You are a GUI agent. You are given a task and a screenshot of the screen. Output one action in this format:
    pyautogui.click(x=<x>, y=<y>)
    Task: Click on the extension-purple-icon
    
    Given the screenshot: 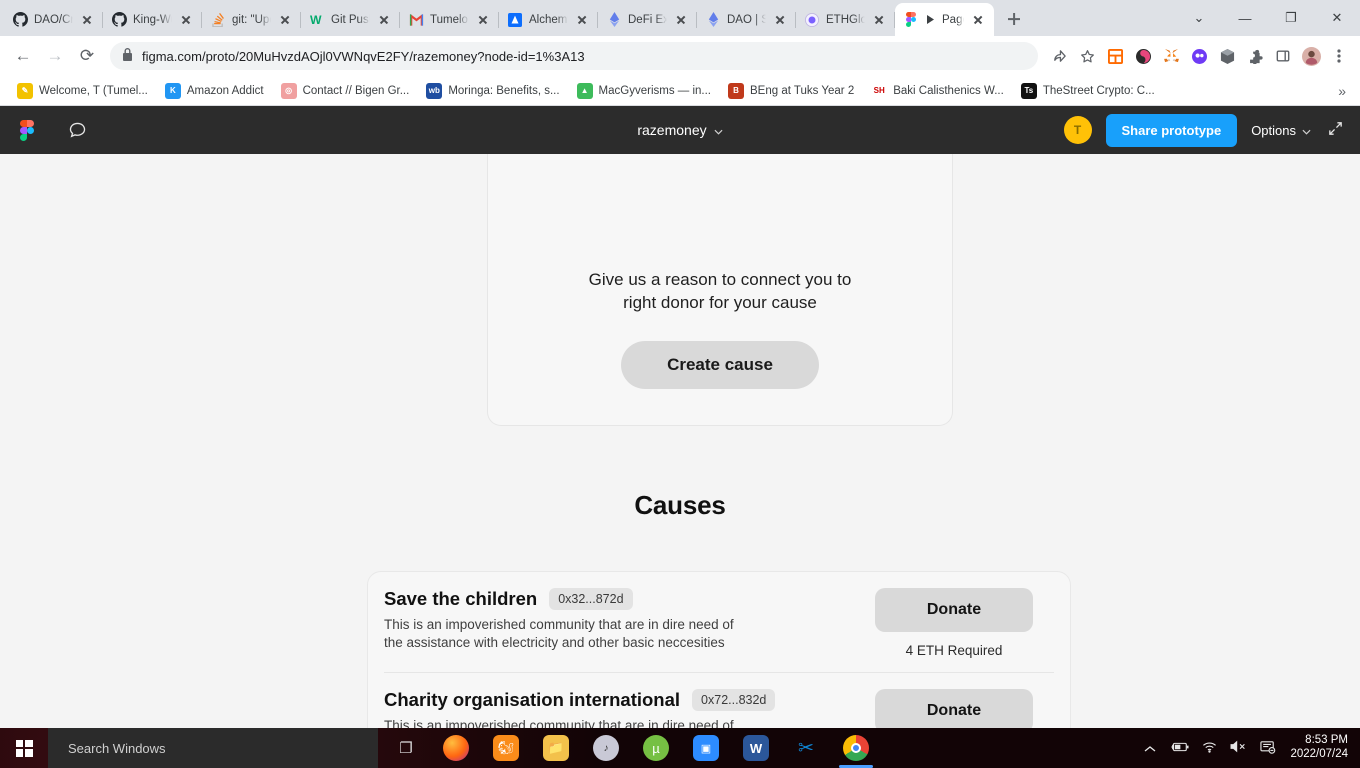 What is the action you would take?
    pyautogui.click(x=1199, y=56)
    